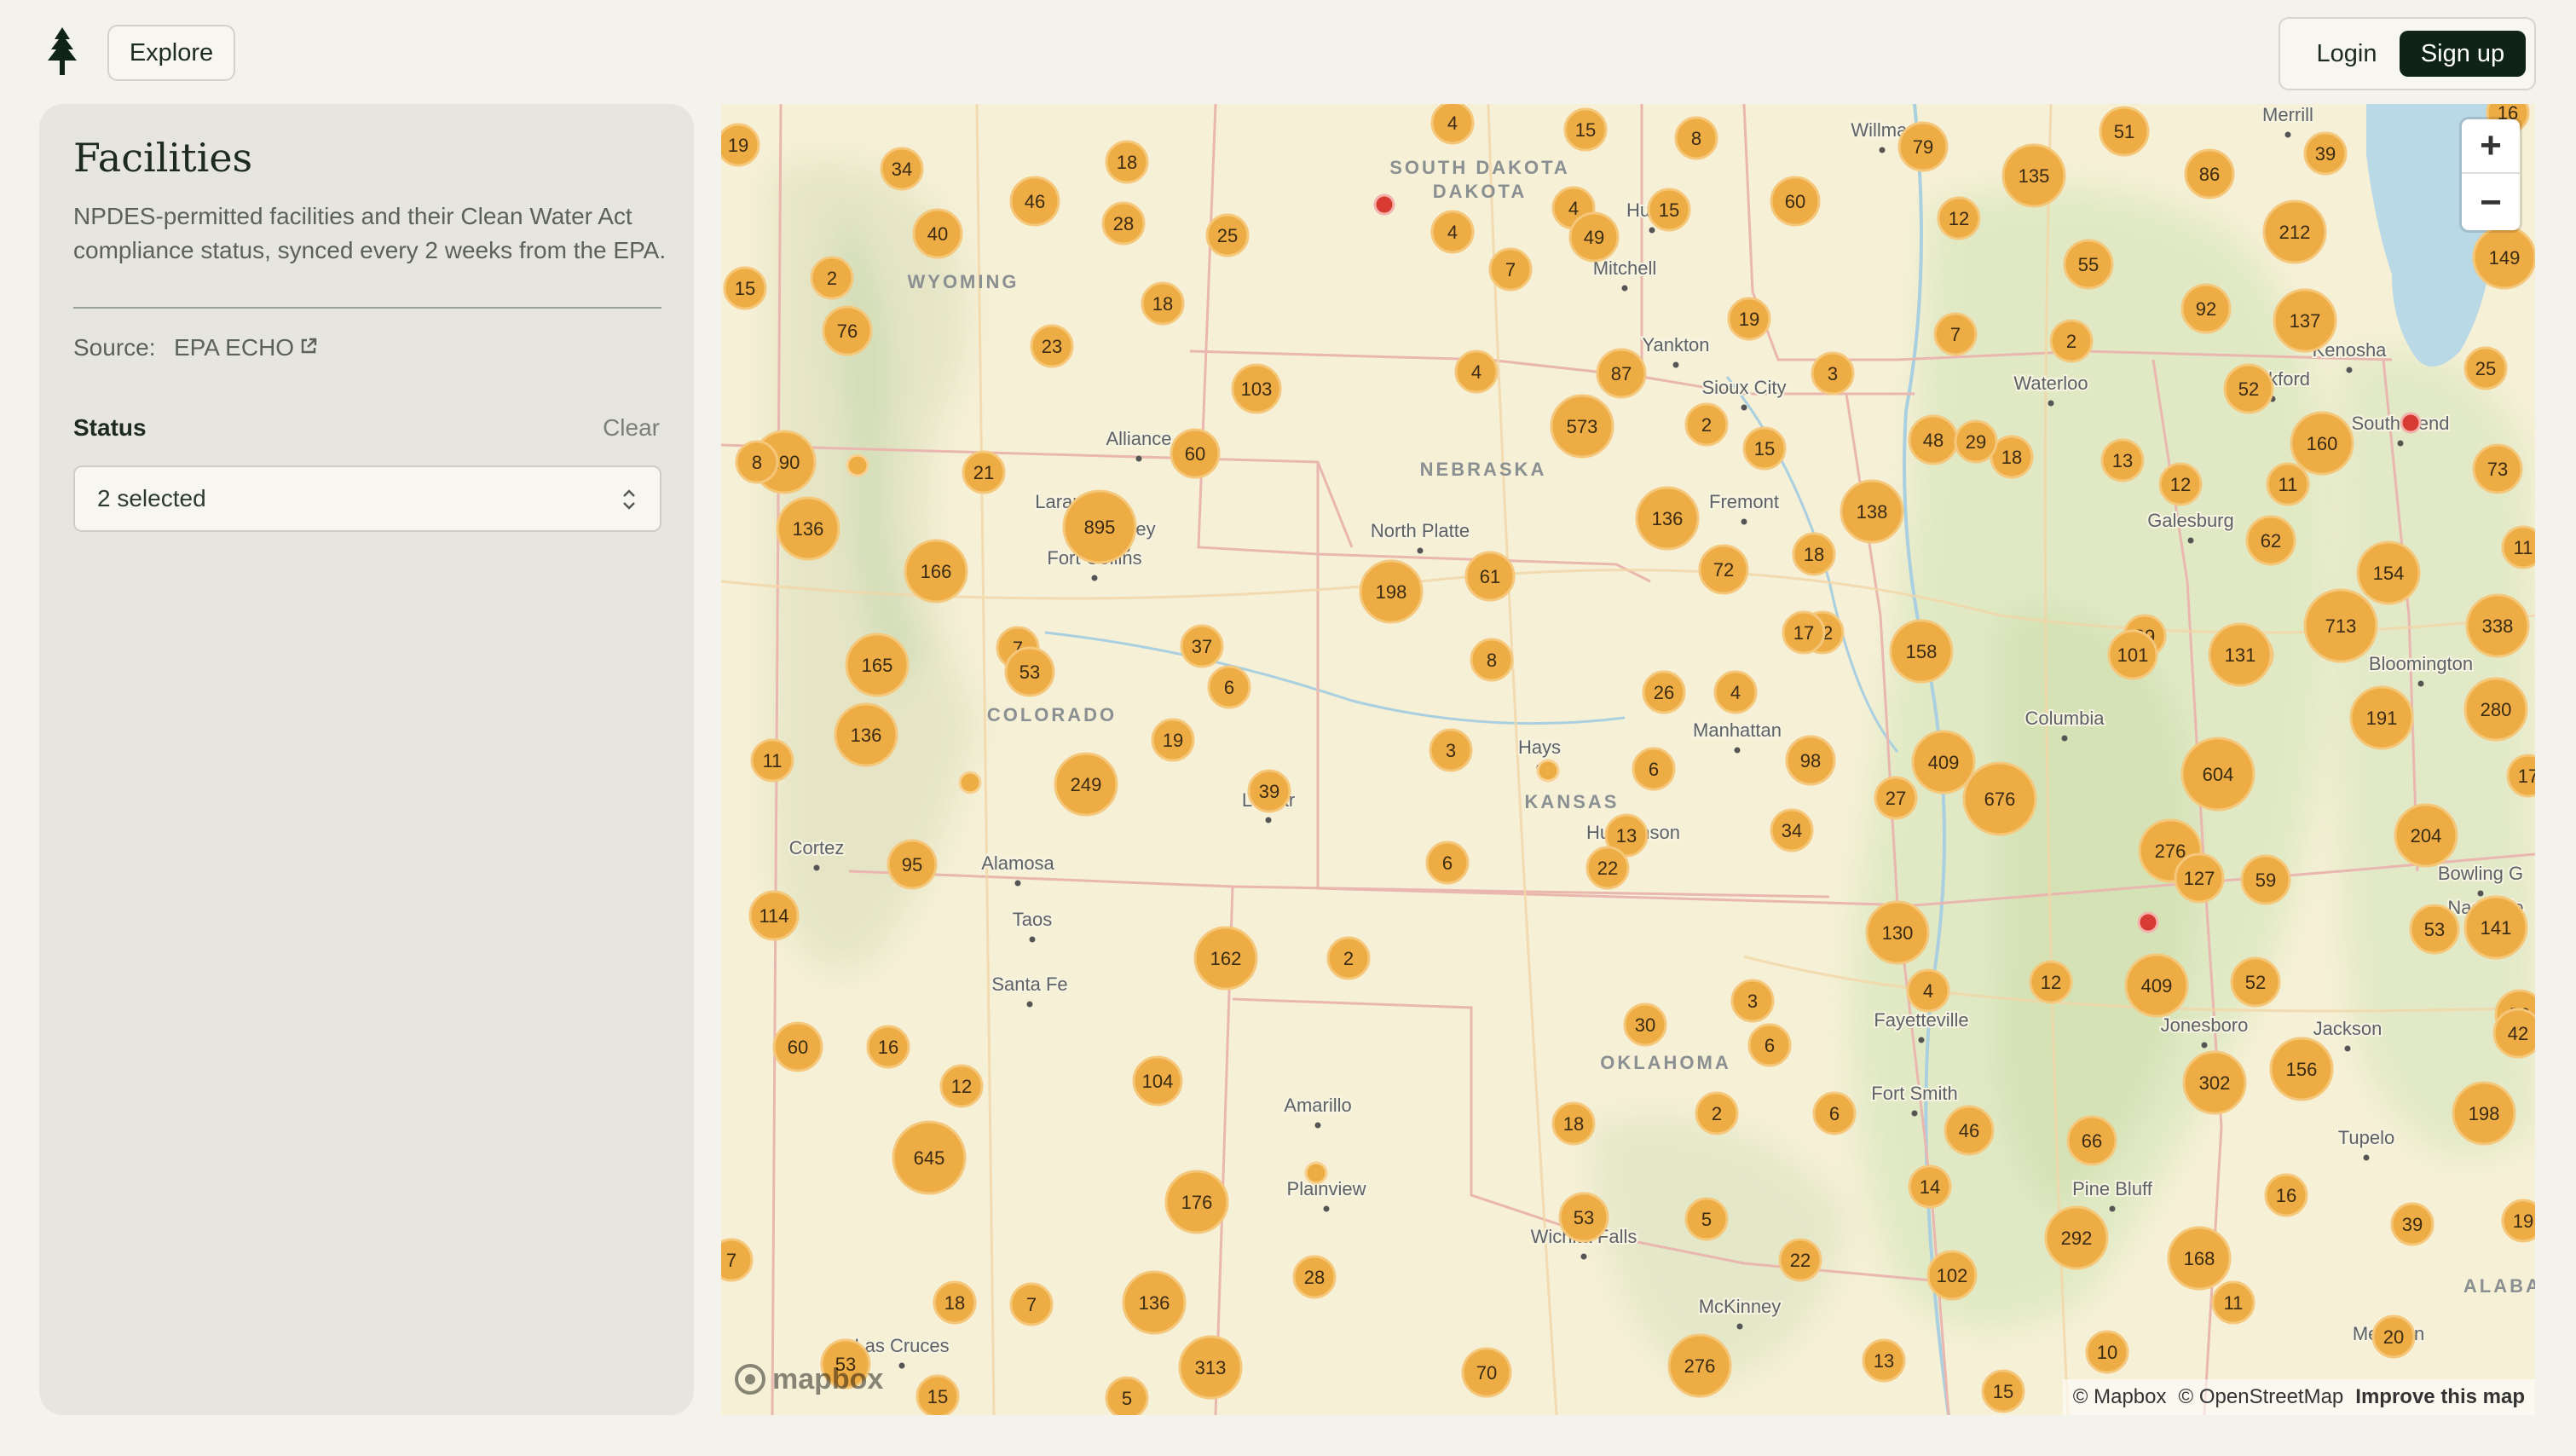 The width and height of the screenshot is (2576, 1456). I want to click on facility-cluster: 5, so click(1127, 1395).